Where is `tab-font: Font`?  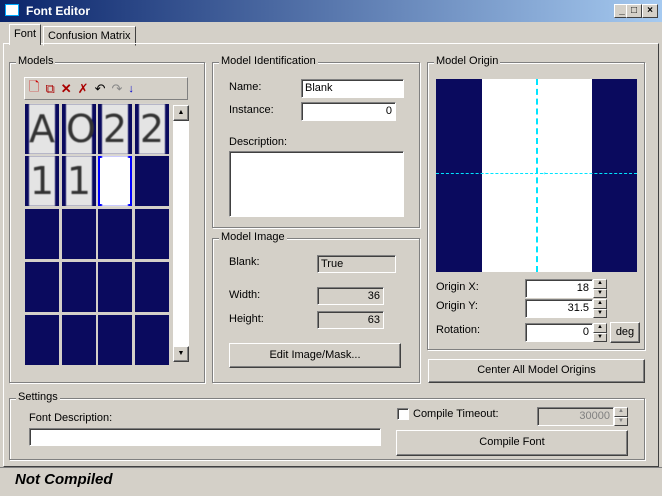 tab-font: Font is located at coordinates (25, 34).